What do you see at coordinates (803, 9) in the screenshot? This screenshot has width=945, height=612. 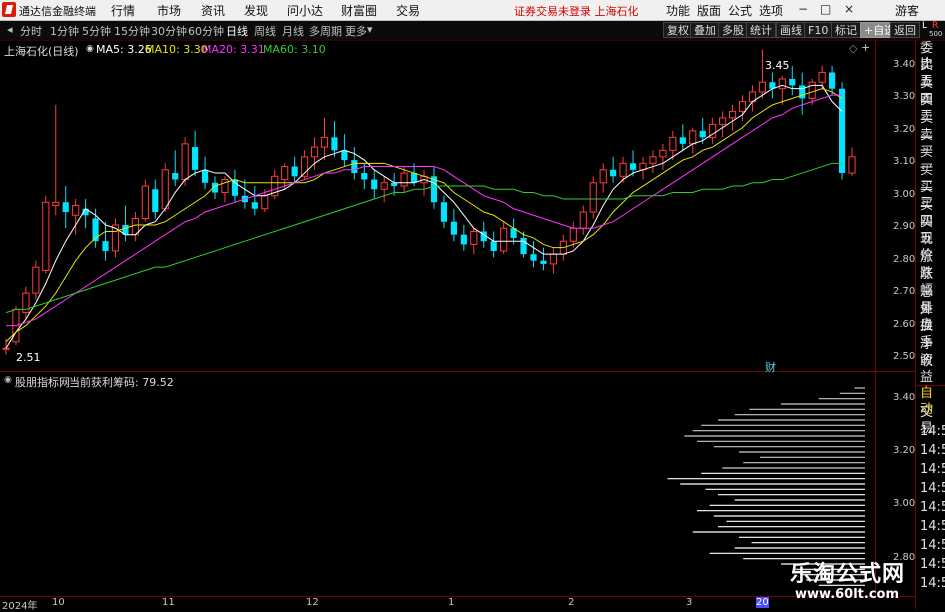 I see `minimize-icon: −` at bounding box center [803, 9].